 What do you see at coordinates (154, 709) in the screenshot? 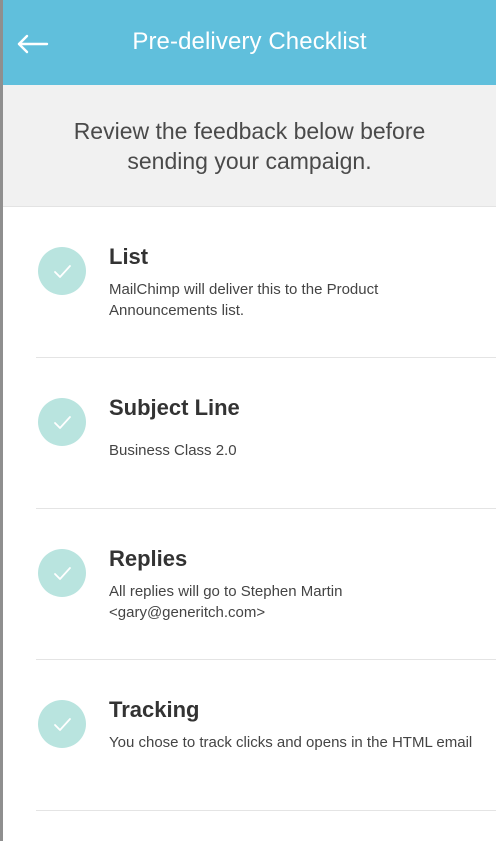
I see `item-title: Tracking` at bounding box center [154, 709].